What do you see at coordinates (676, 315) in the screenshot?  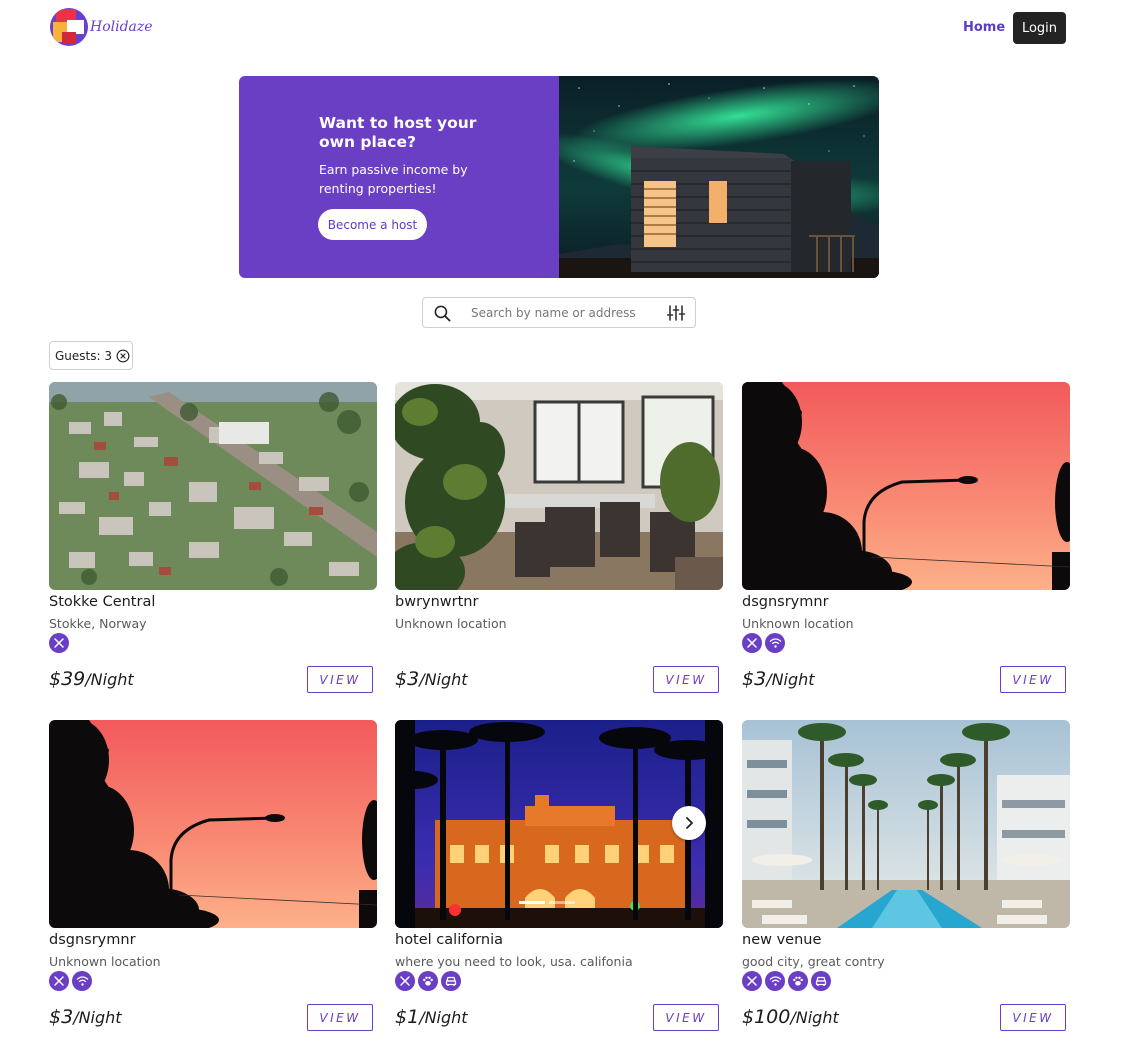 I see `filter-sliders-icon` at bounding box center [676, 315].